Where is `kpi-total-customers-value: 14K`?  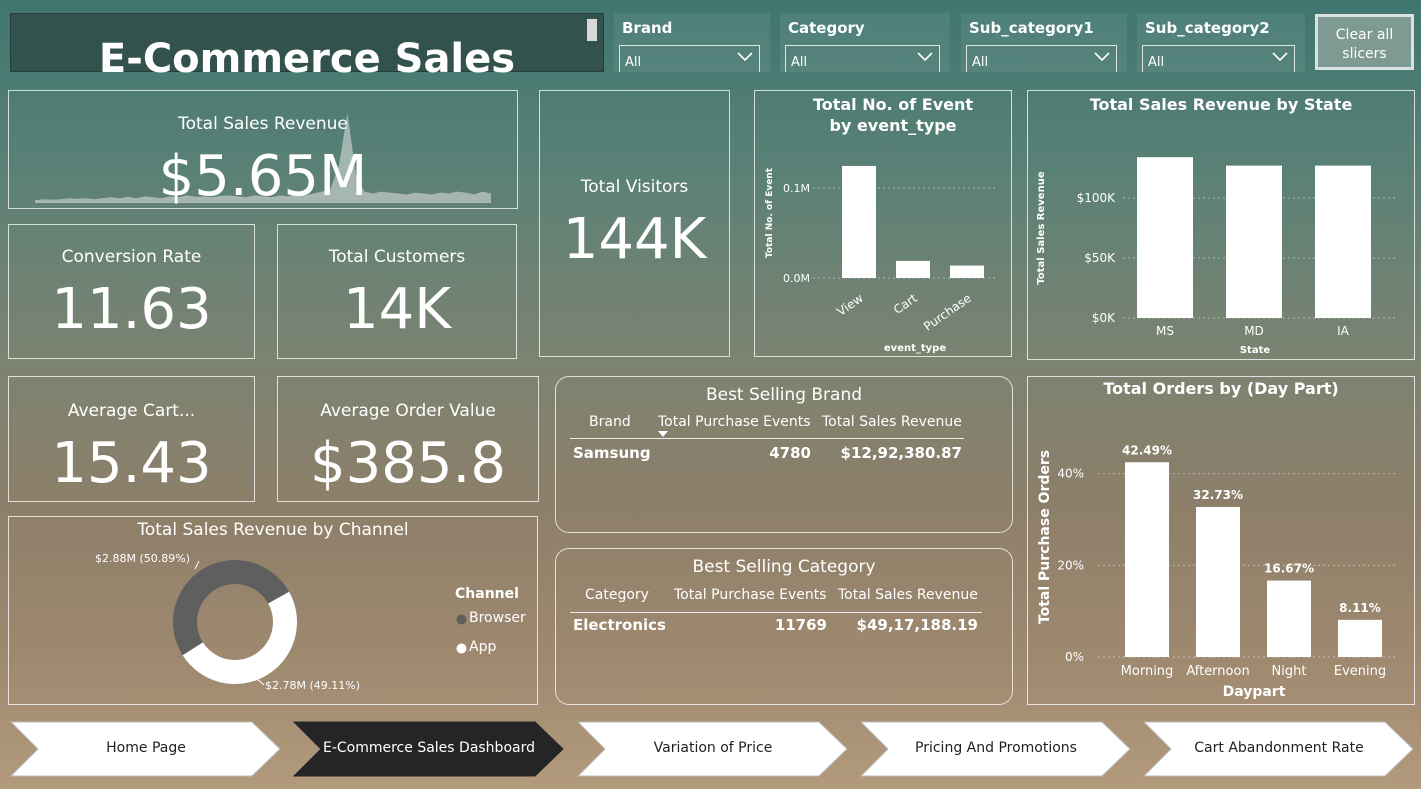
kpi-total-customers-value: 14K is located at coordinates (397, 309).